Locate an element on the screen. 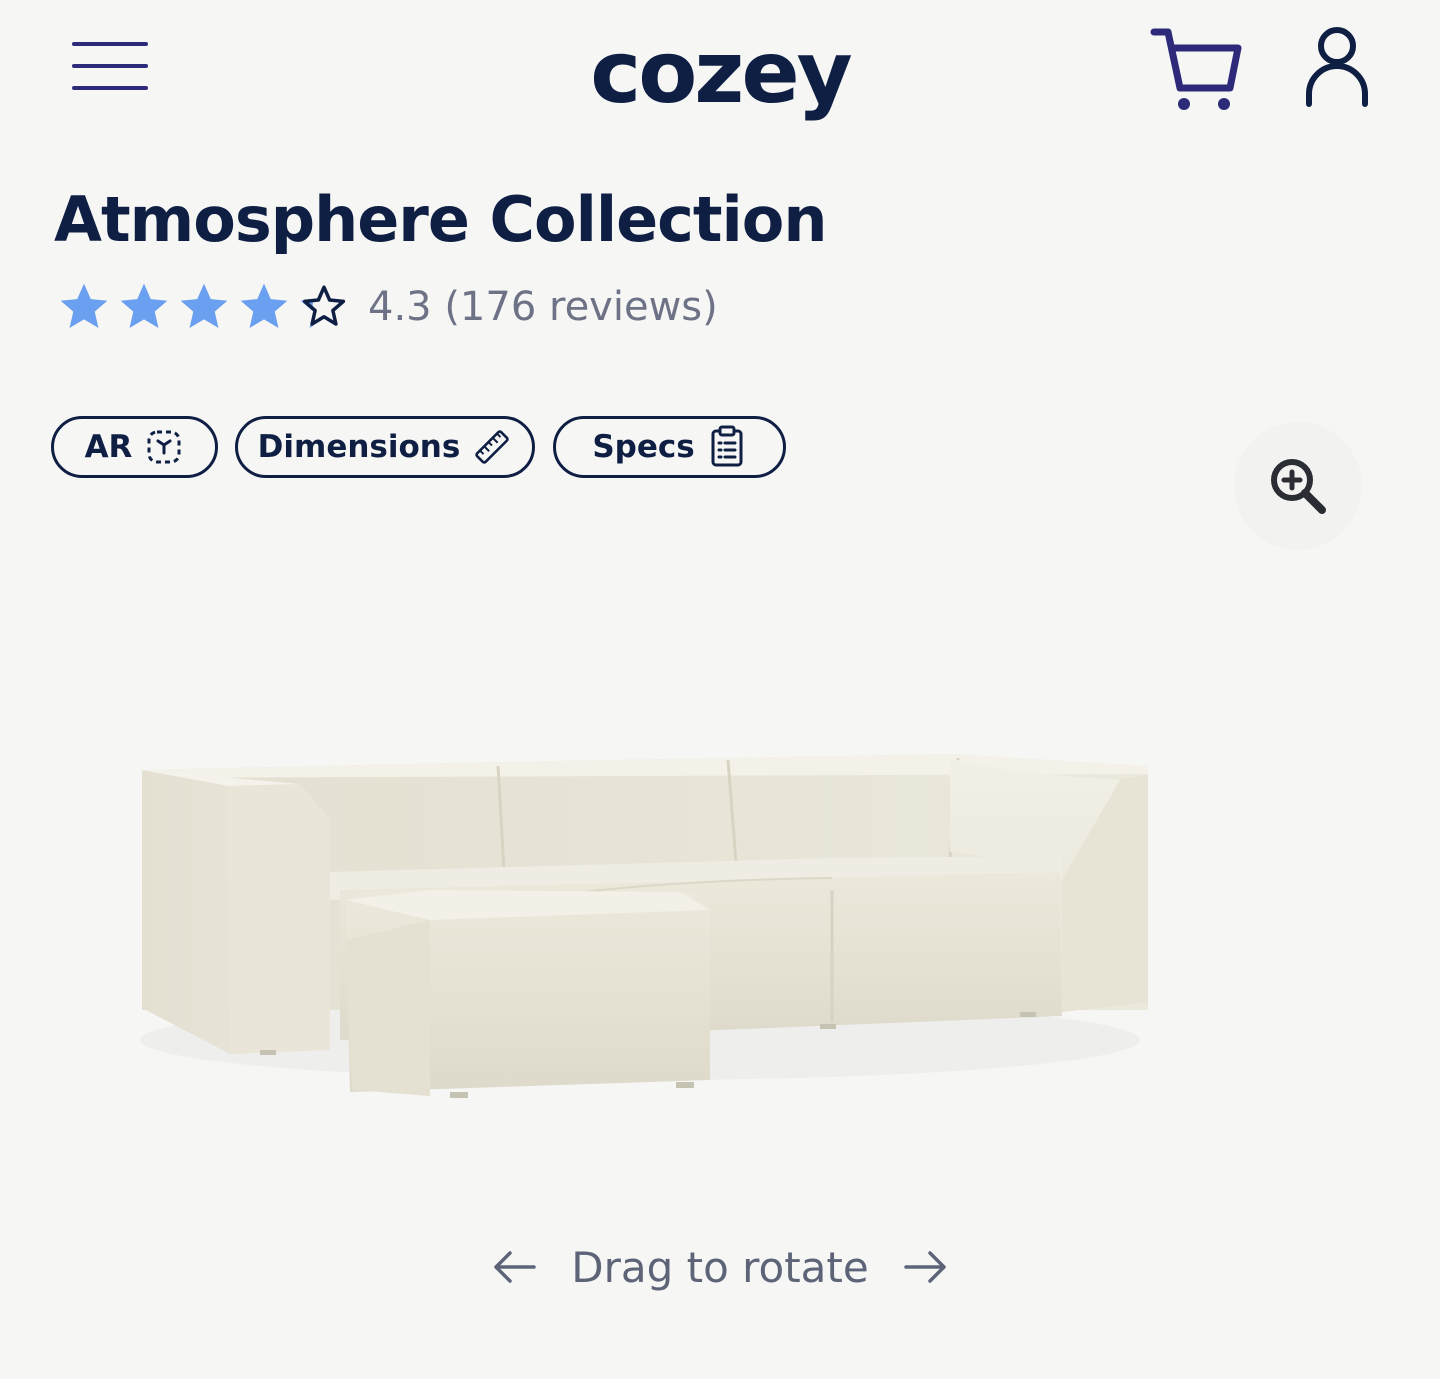 This screenshot has width=1440, height=1379. dimensions-button: Dimensions is located at coordinates (385, 447).